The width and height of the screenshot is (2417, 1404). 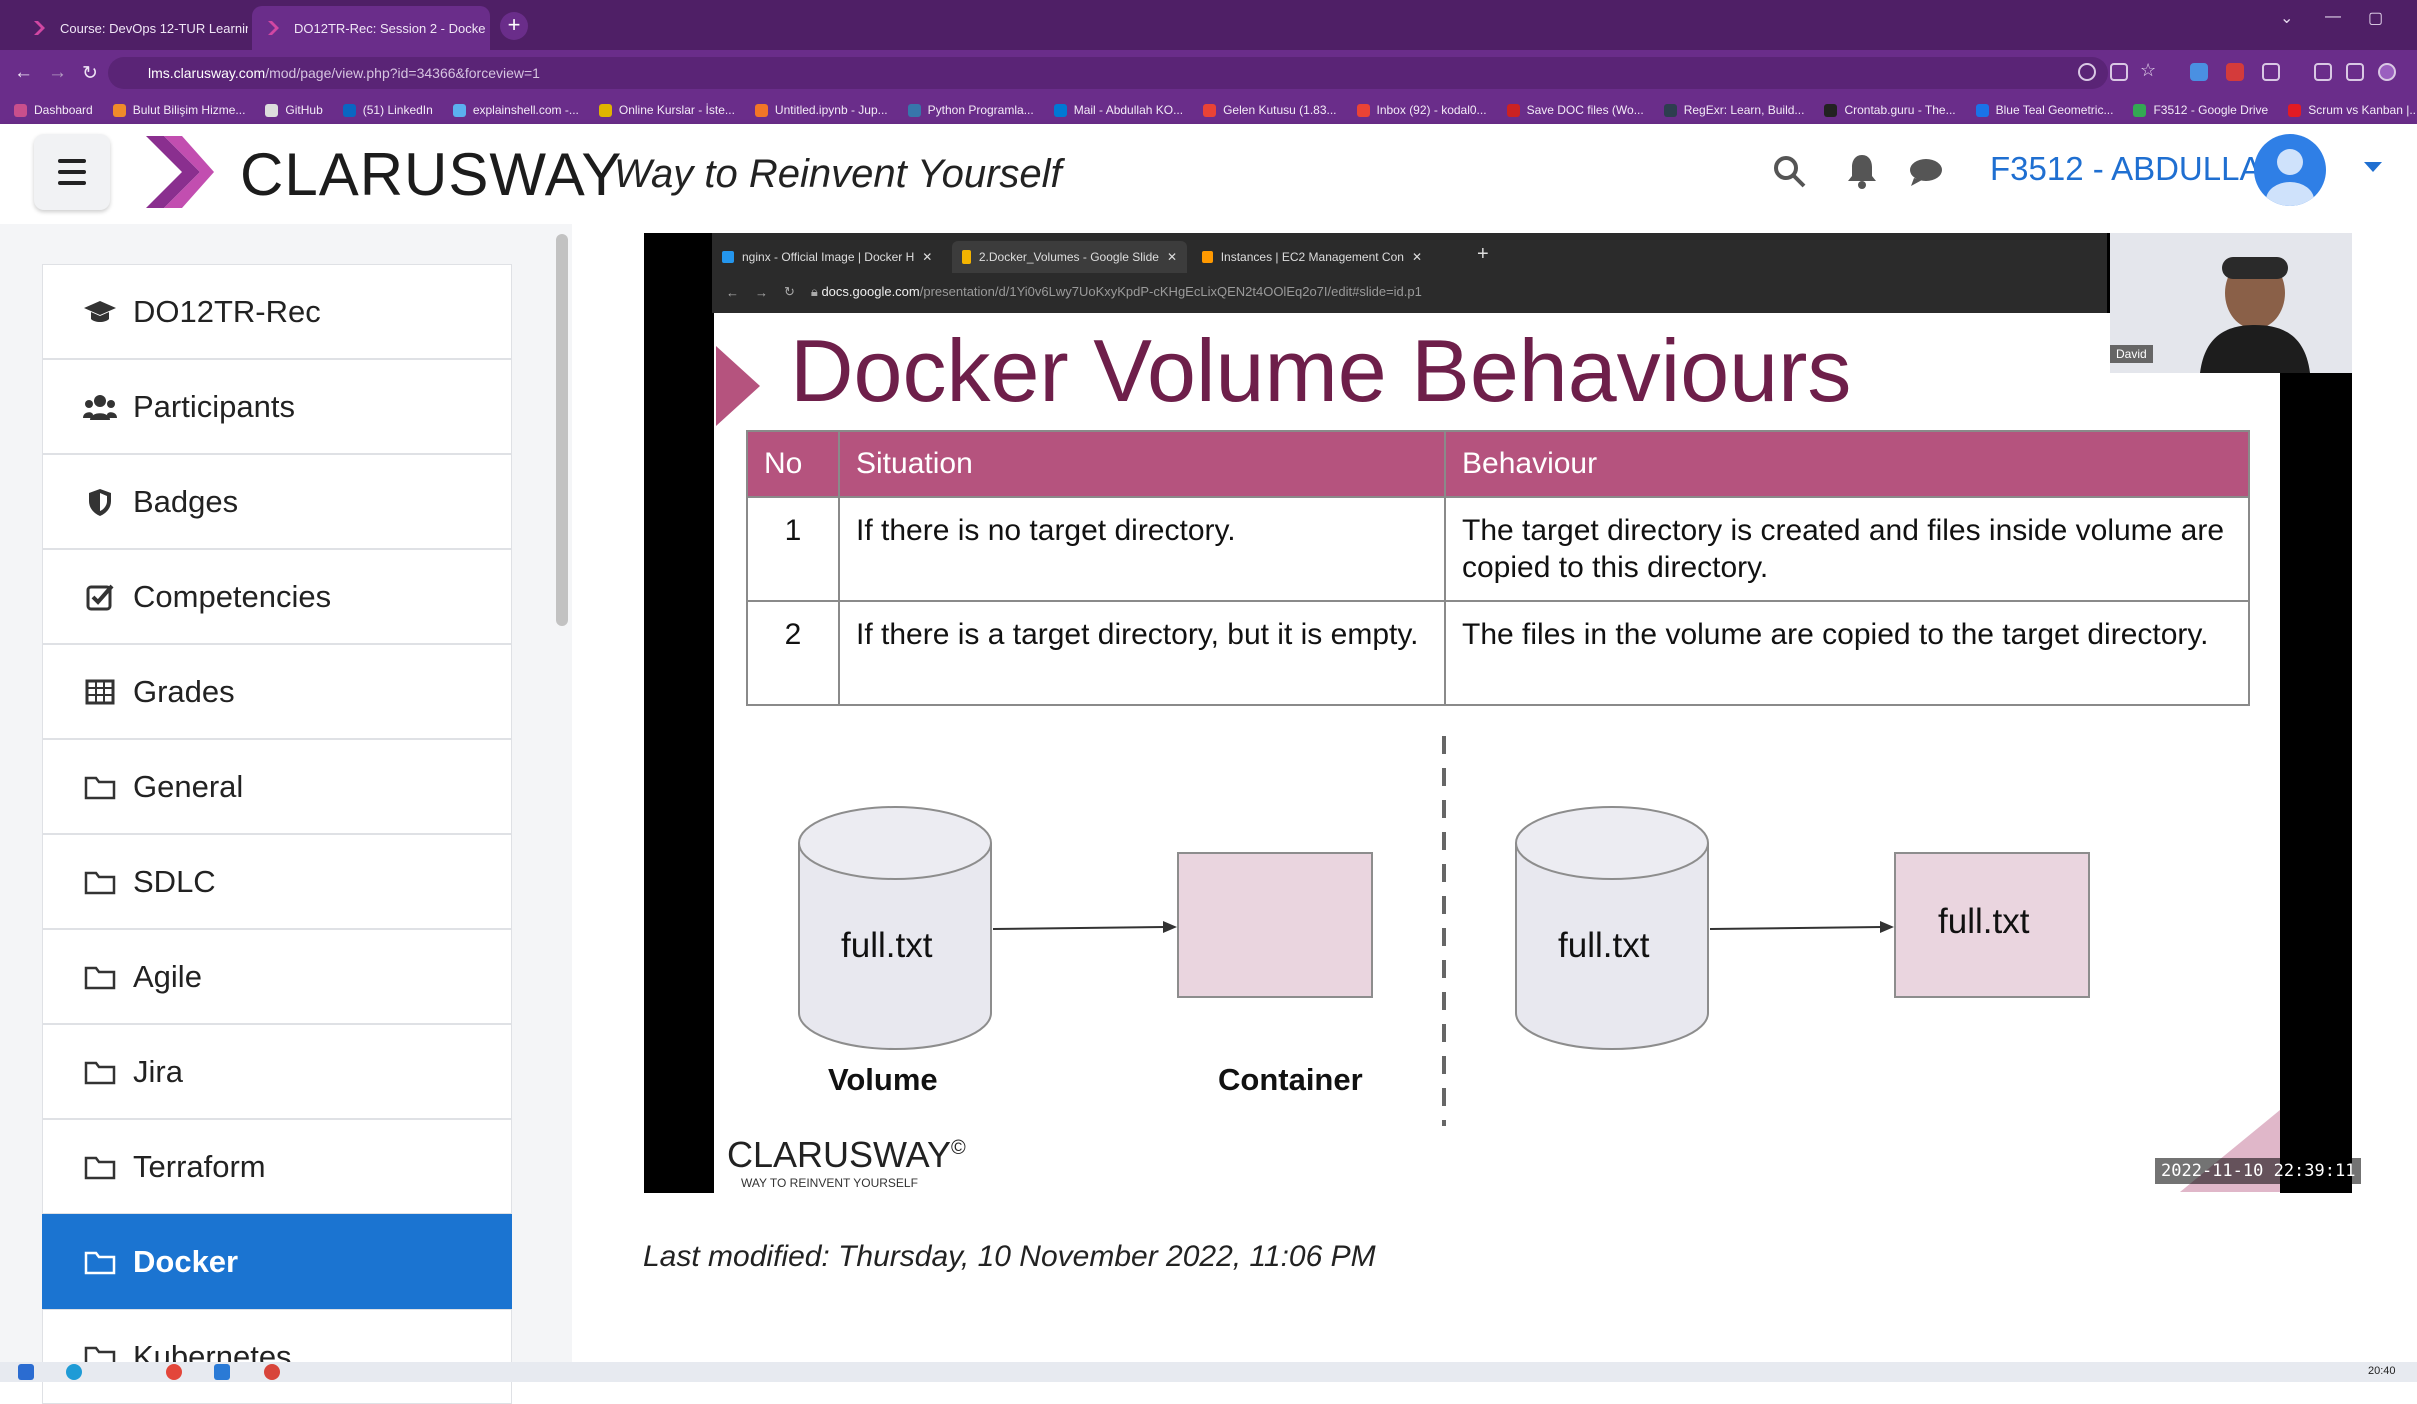 I want to click on bookmark-item: (51) LinkedIn, so click(x=387, y=110).